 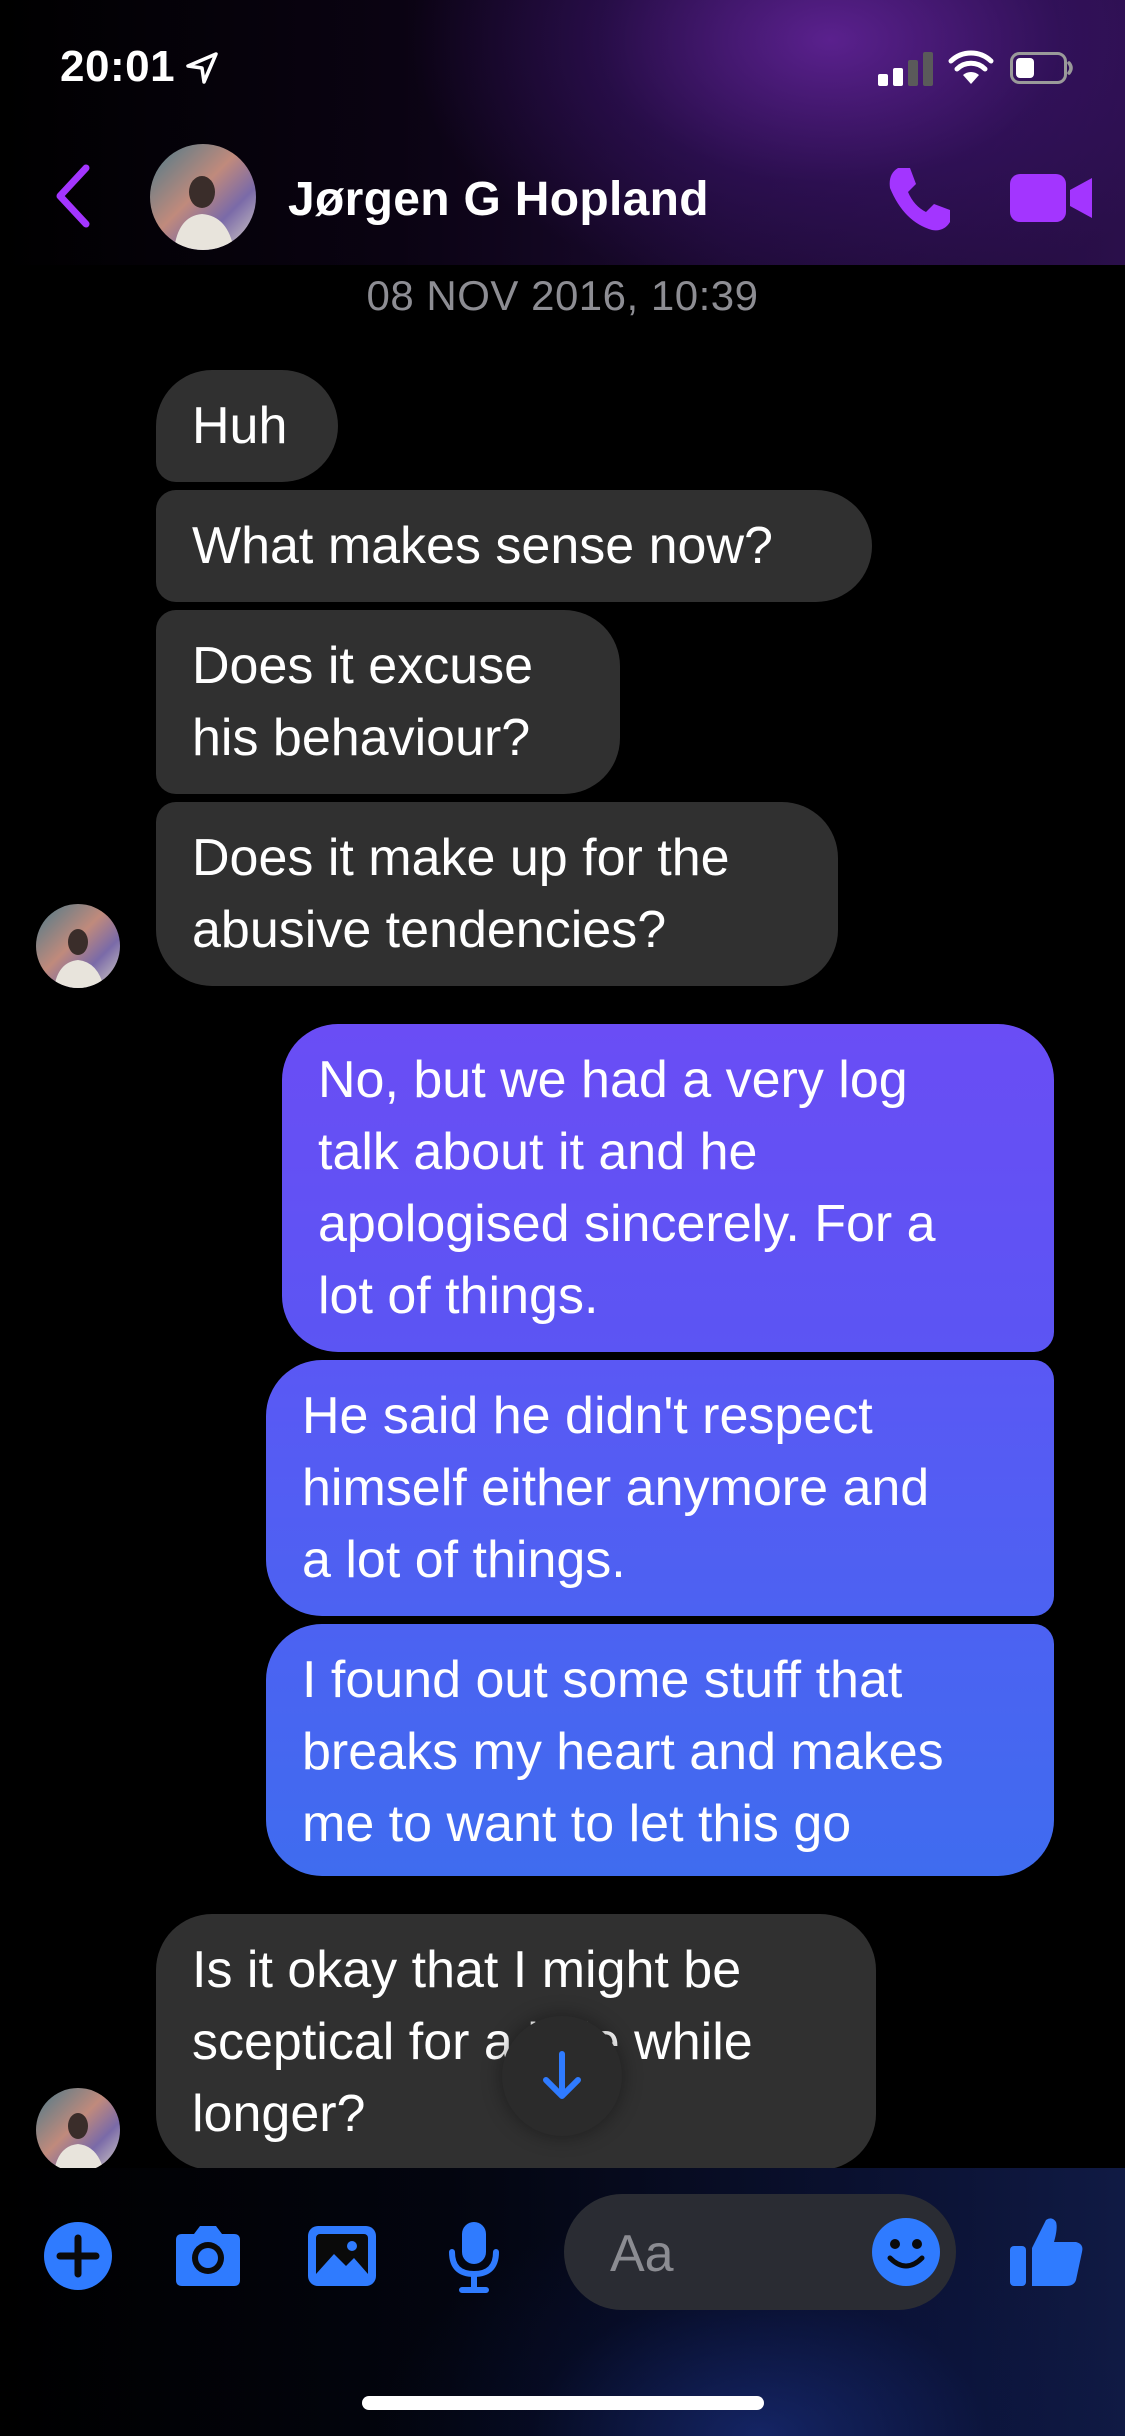 I want to click on wifi-icon, so click(x=971, y=67).